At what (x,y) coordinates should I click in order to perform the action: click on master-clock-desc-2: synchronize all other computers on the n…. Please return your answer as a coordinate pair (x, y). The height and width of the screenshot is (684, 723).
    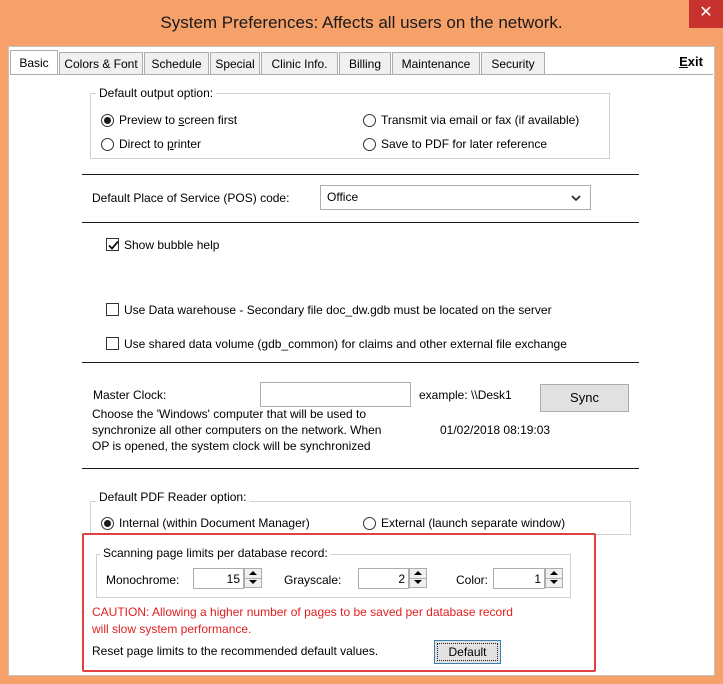
    Looking at the image, I should click on (237, 430).